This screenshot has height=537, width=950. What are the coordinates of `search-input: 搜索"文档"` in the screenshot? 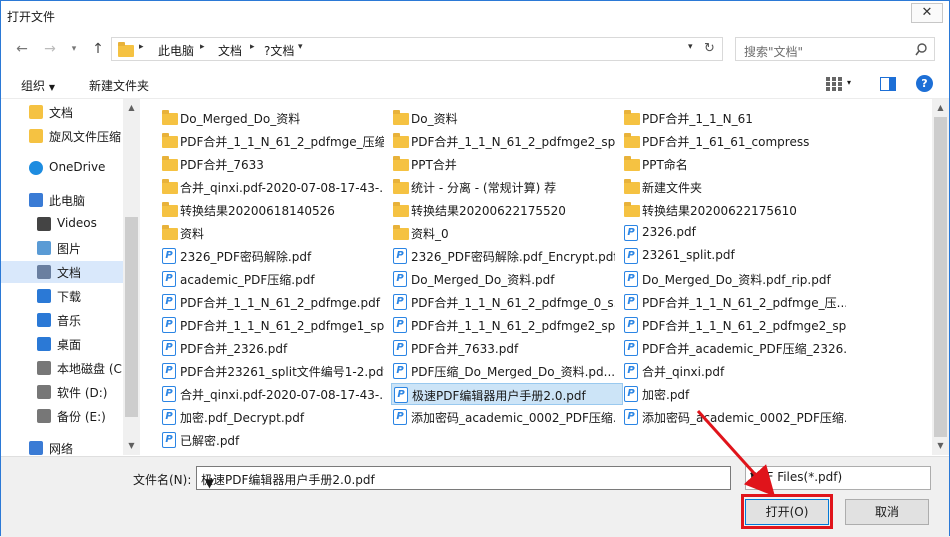 It's located at (835, 49).